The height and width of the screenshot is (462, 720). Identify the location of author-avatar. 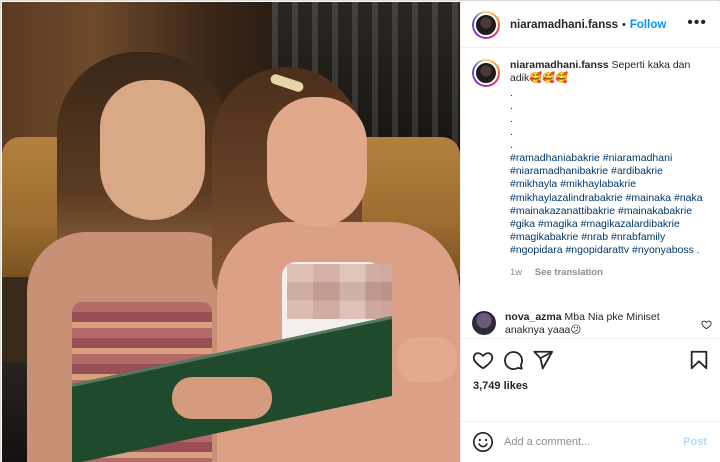
(486, 24).